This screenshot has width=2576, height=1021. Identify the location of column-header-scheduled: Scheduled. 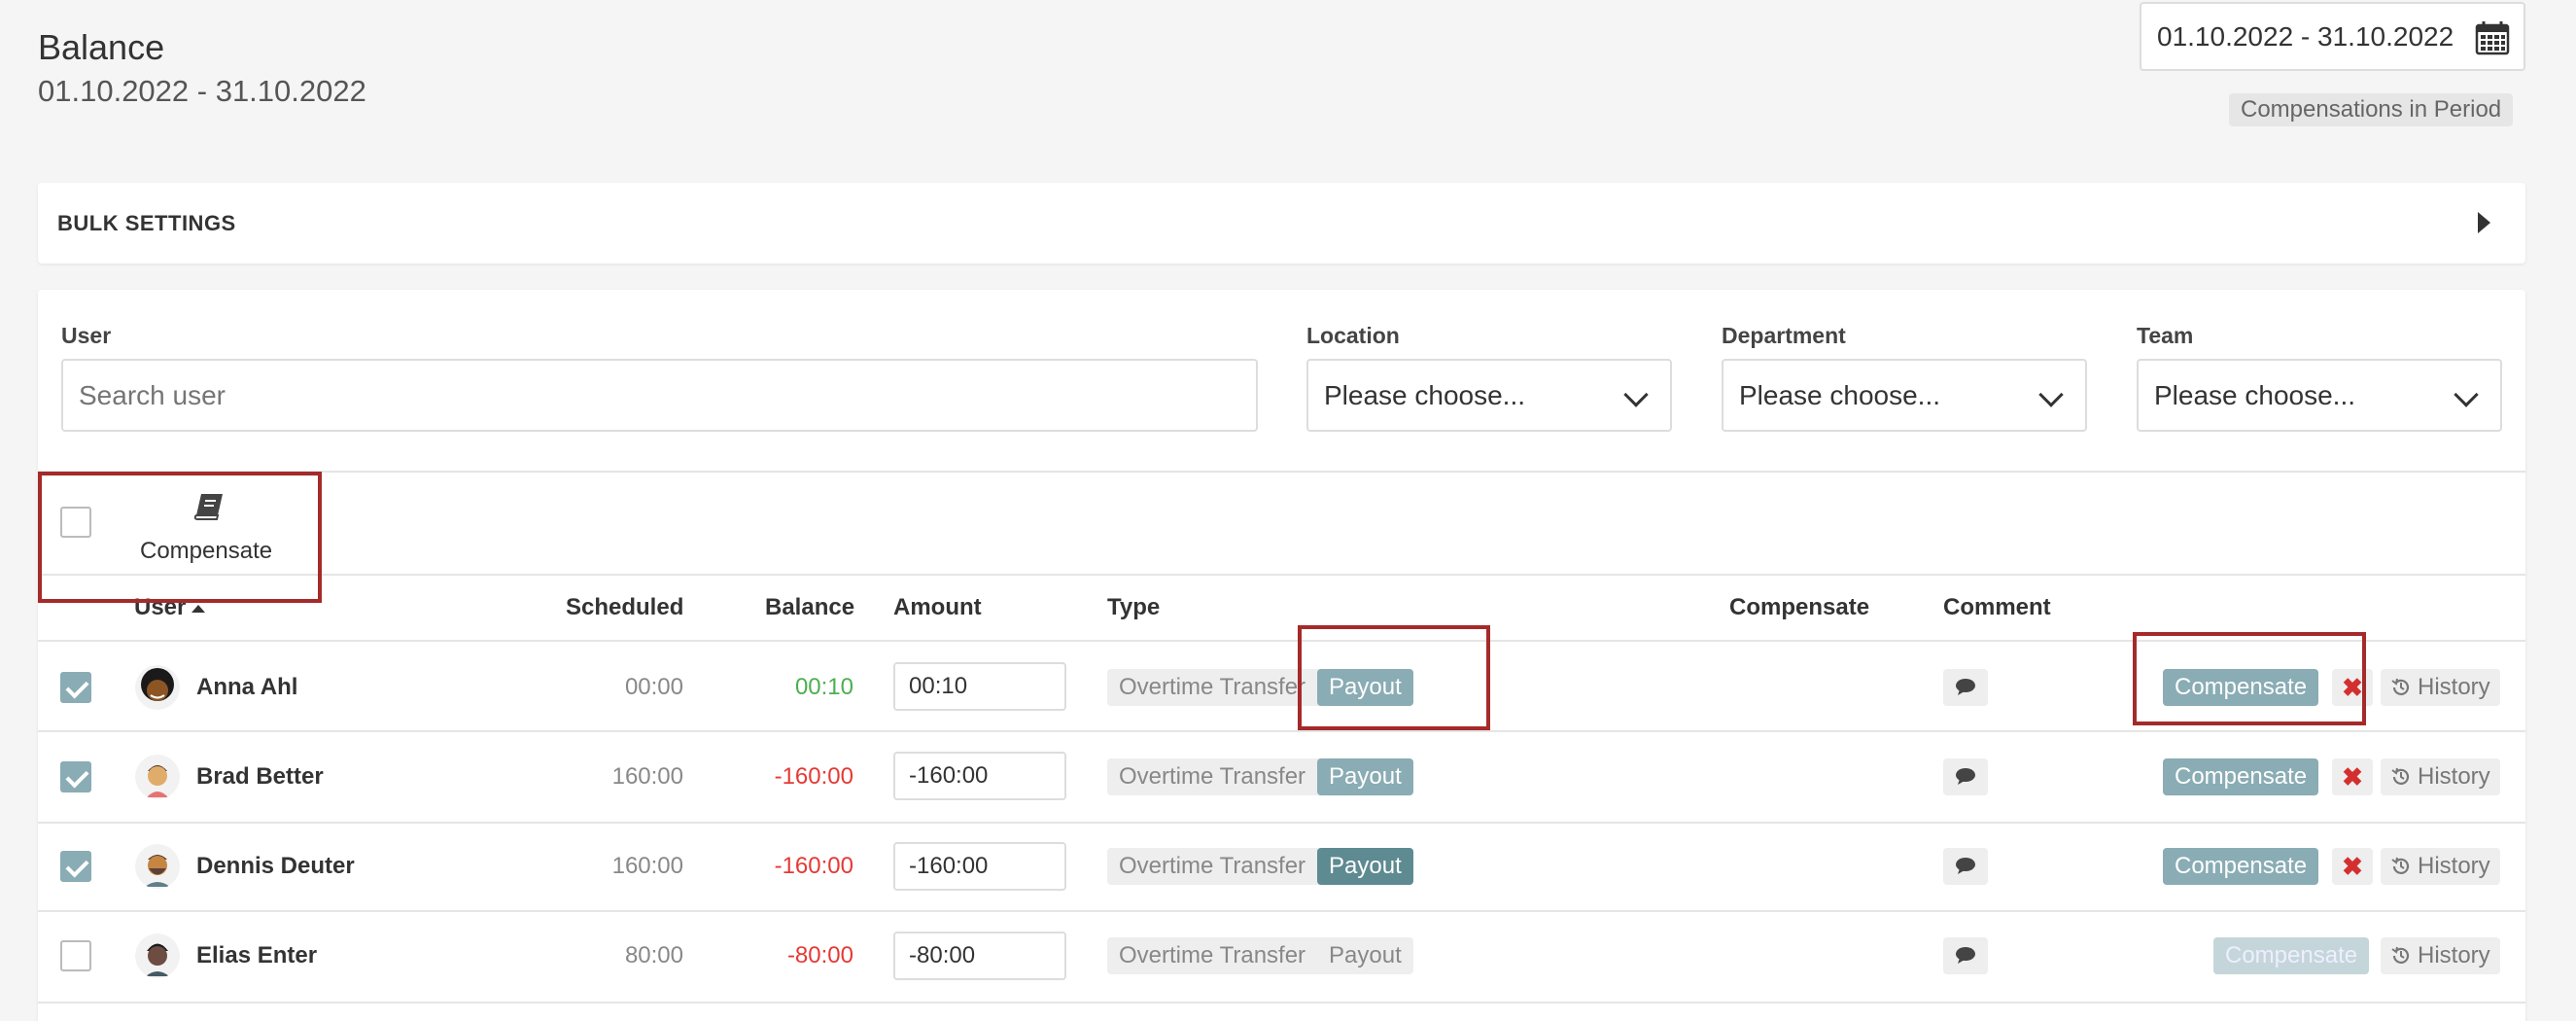
(625, 607).